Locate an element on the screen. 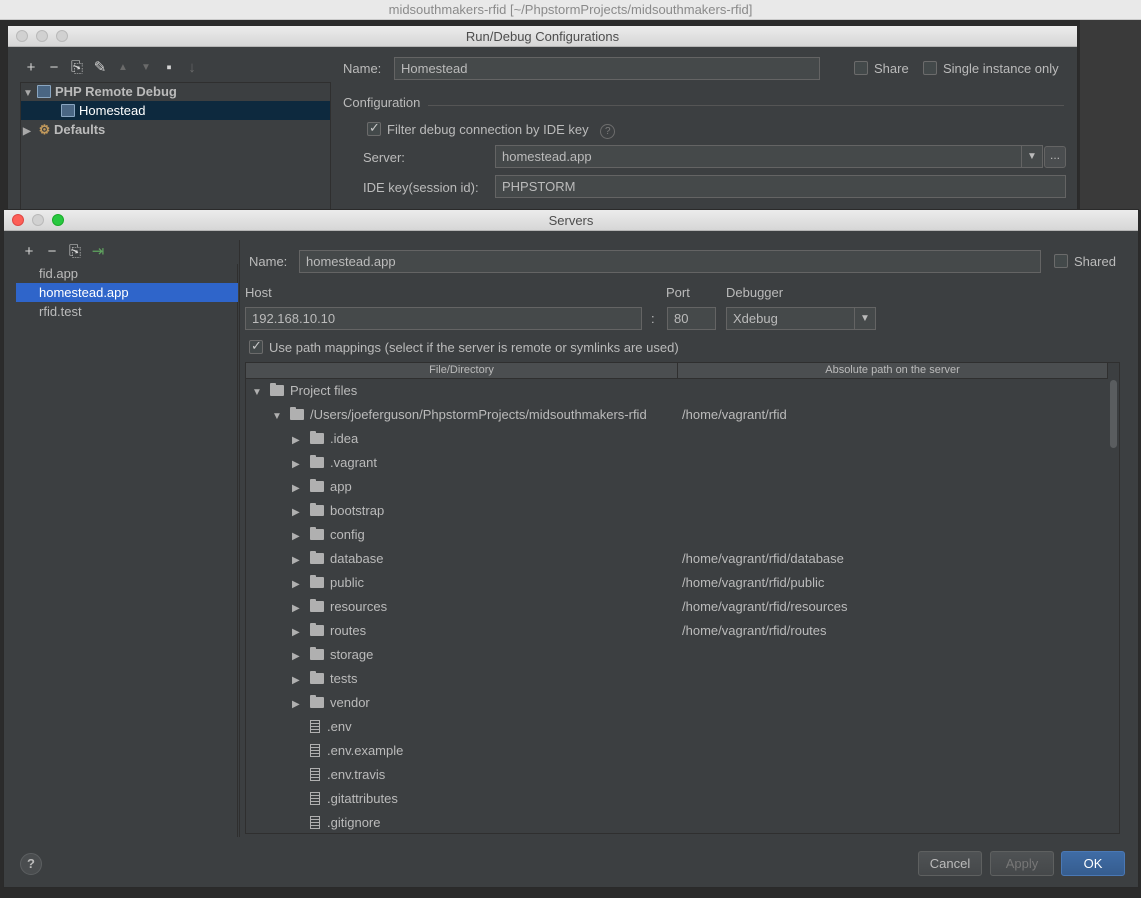 This screenshot has height=898, width=1141. table-row: .env.travis is located at coordinates (677, 775).